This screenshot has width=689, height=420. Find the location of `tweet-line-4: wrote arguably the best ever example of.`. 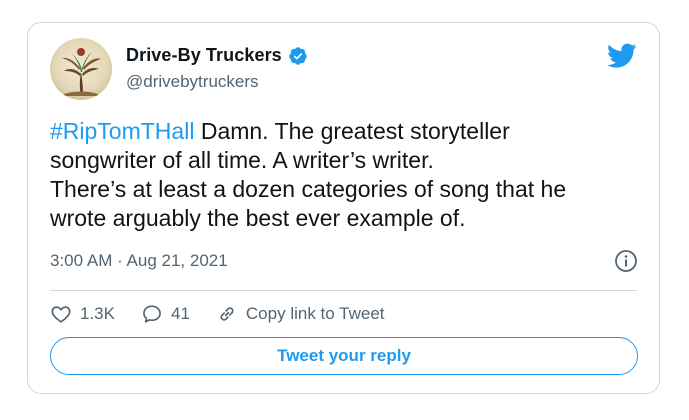

tweet-line-4: wrote arguably the best ever example of. is located at coordinates (258, 218).